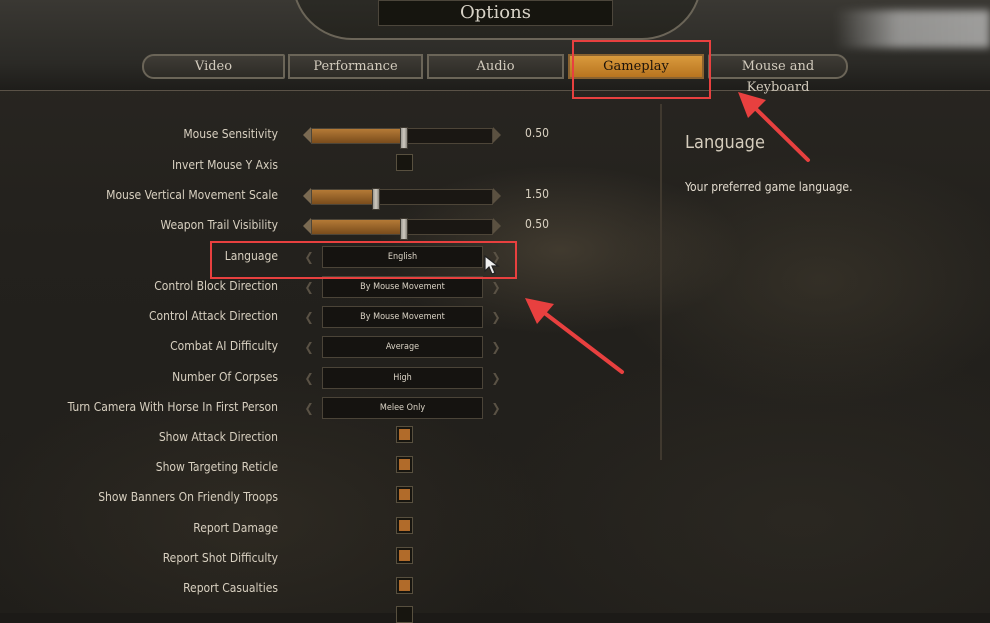  What do you see at coordinates (574, 336) in the screenshot?
I see `arrow-to-language-row` at bounding box center [574, 336].